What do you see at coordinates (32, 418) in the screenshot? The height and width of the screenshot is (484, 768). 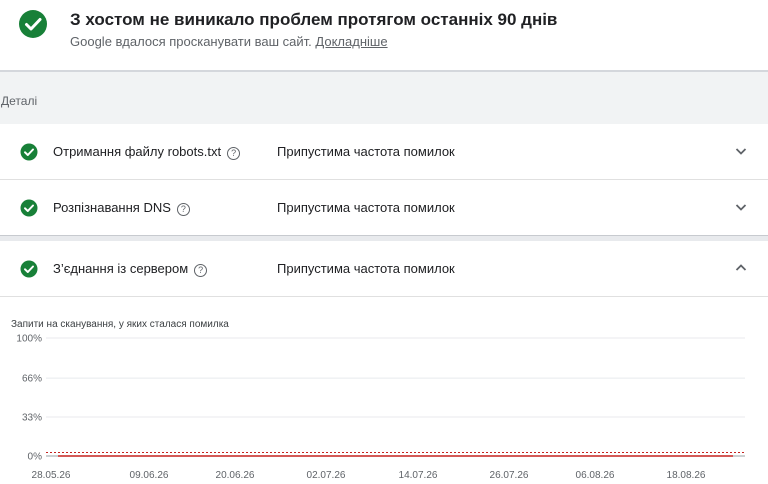 I see `y-tick-label: 33%` at bounding box center [32, 418].